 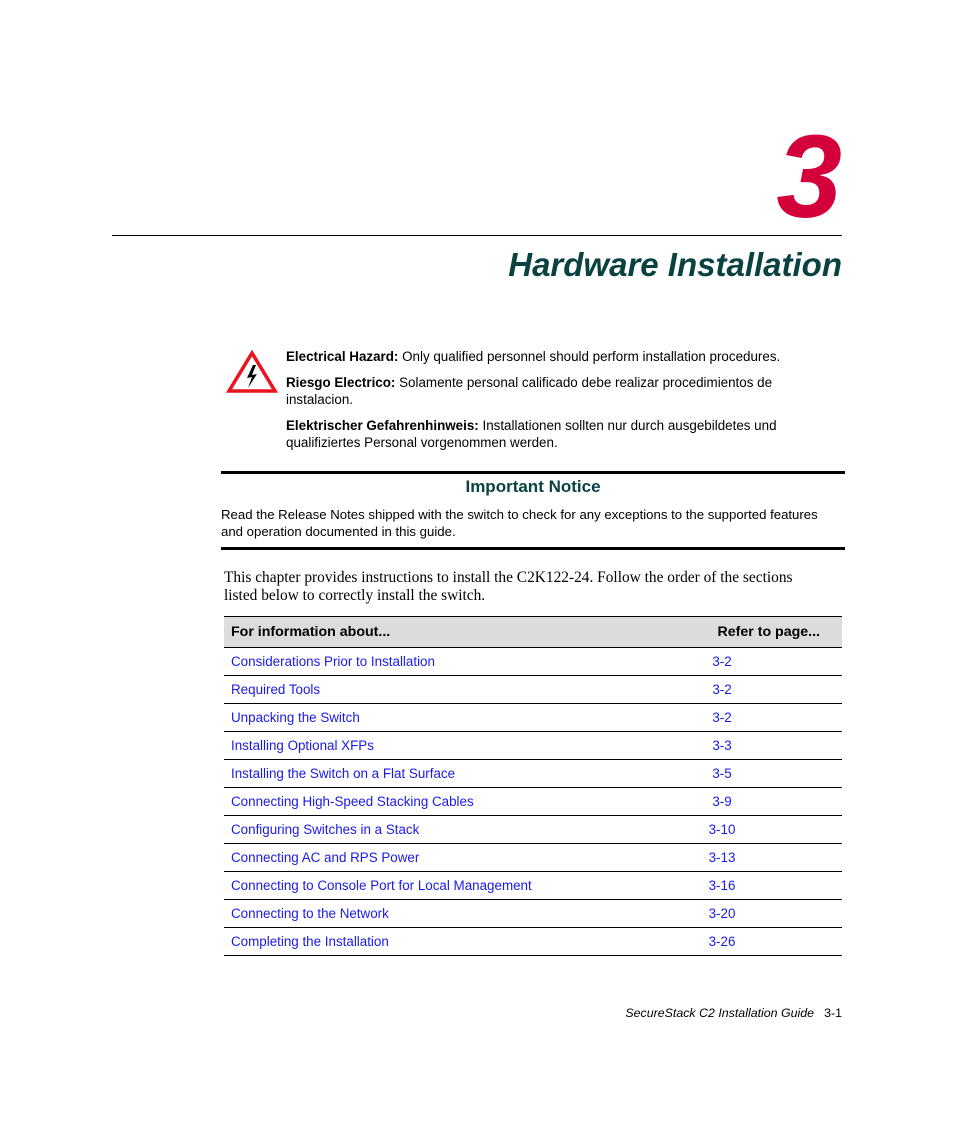 I want to click on topic-link: Configuring Switches in a Stack, so click(x=433, y=829).